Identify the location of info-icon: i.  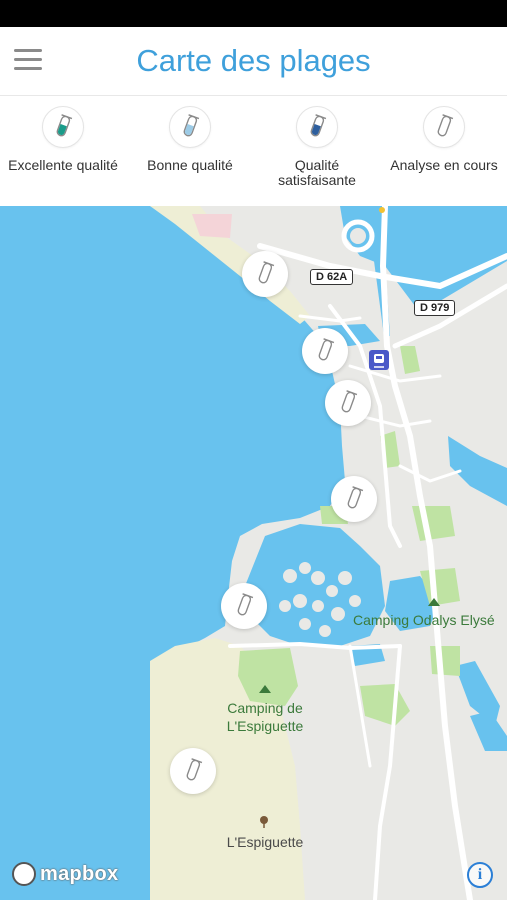
(480, 875).